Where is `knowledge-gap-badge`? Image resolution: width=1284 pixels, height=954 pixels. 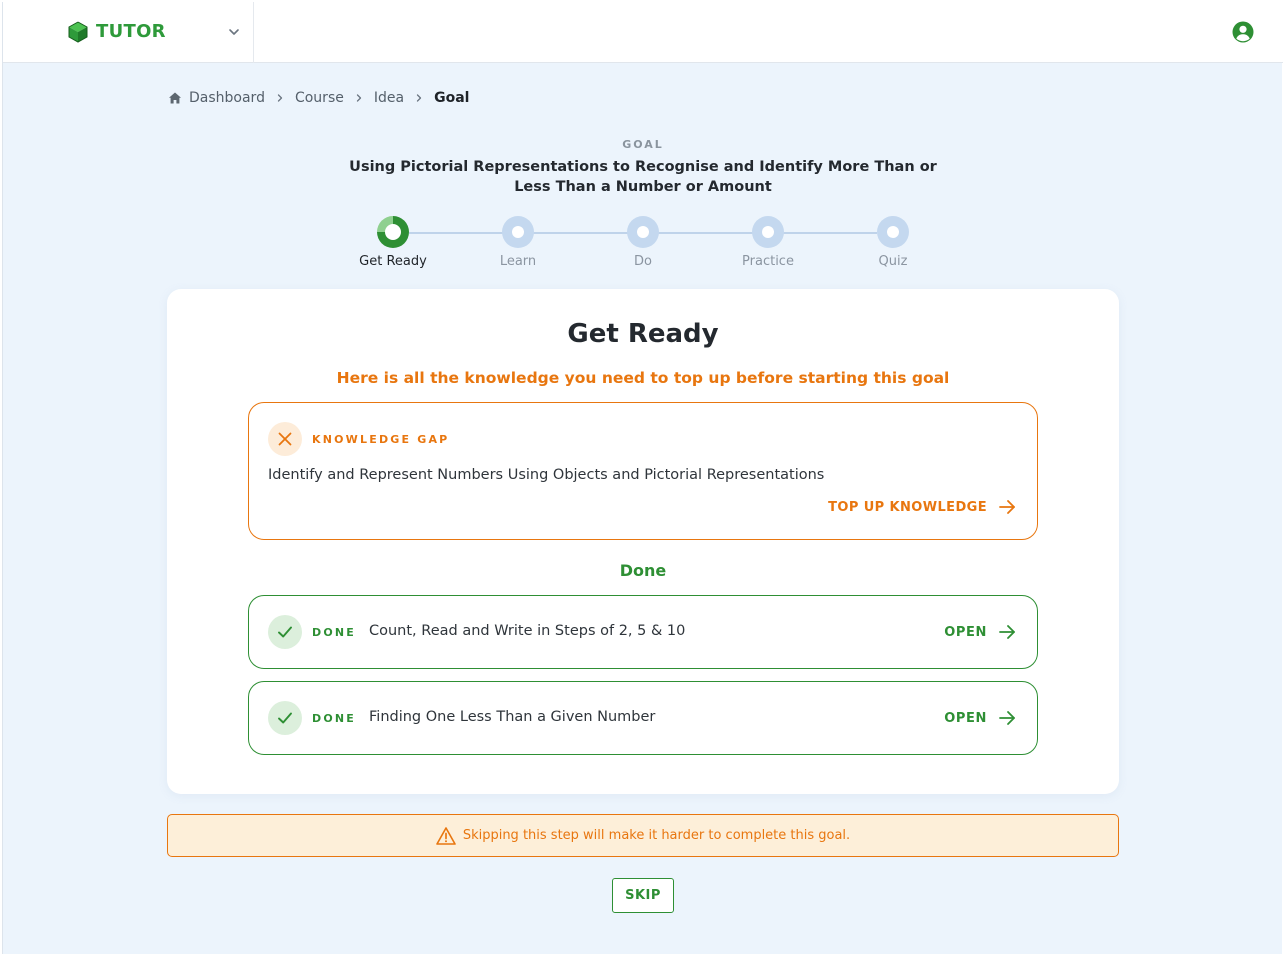
knowledge-gap-badge is located at coordinates (285, 439).